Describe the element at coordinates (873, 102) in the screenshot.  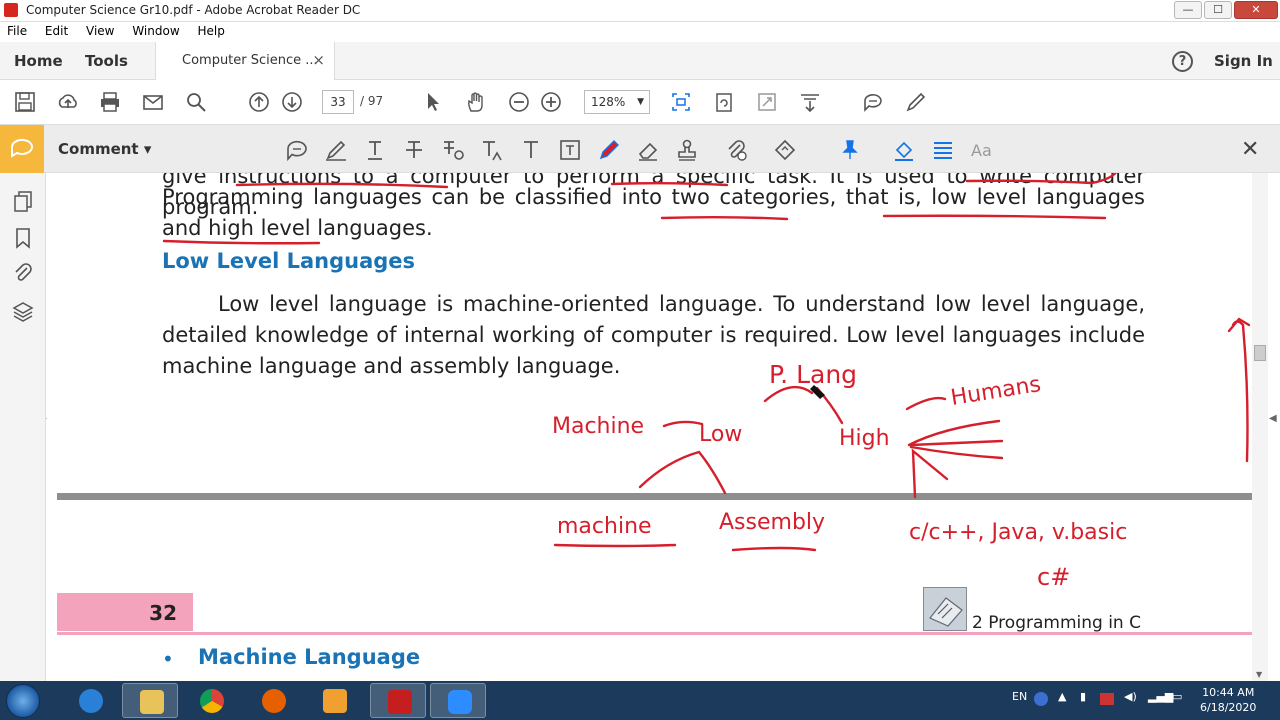
I see `comment-bubble-icon` at that location.